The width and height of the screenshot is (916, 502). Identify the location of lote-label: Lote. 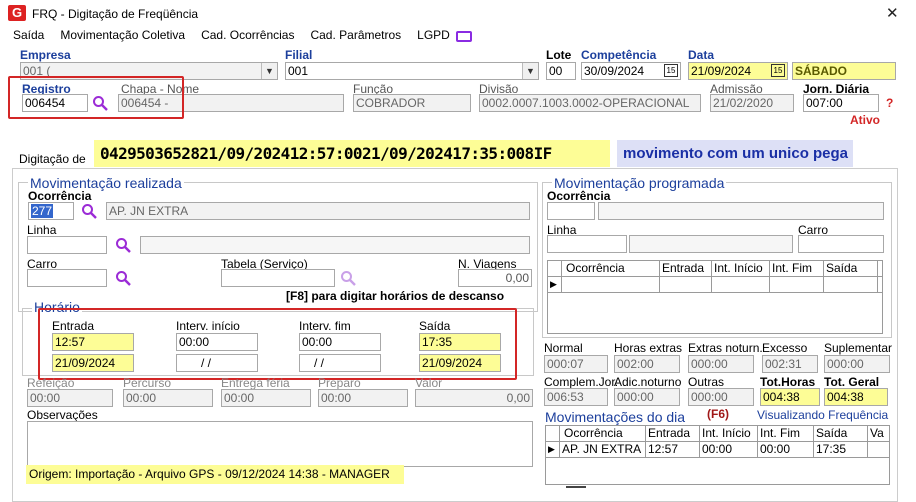
(559, 55).